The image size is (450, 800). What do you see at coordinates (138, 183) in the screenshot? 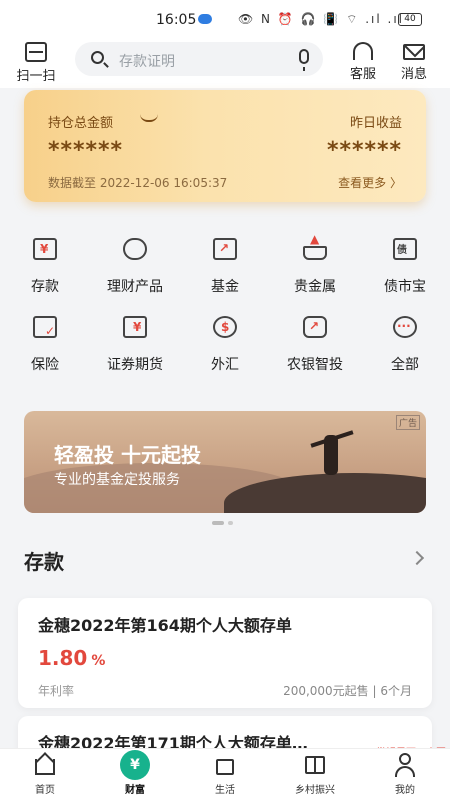
I see `data-timestamp: 数据截至 2022-12-06 16:05:37` at bounding box center [138, 183].